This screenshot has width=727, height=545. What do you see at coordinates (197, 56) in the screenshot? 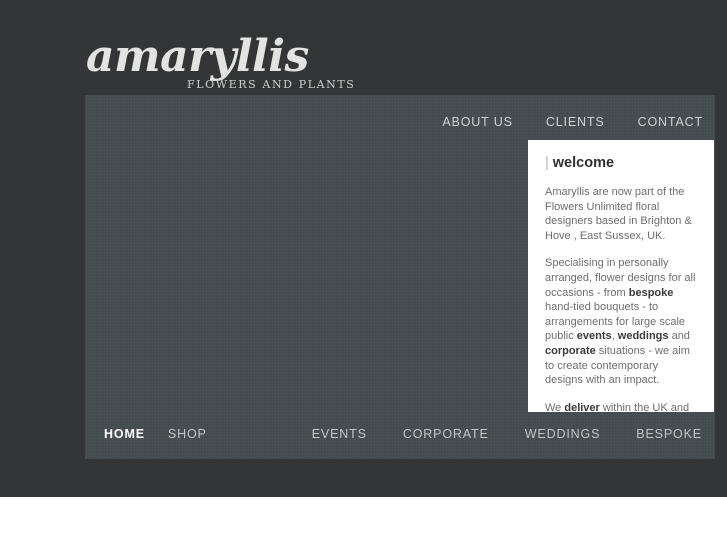
I see `logo-wordmark: amaryllis` at bounding box center [197, 56].